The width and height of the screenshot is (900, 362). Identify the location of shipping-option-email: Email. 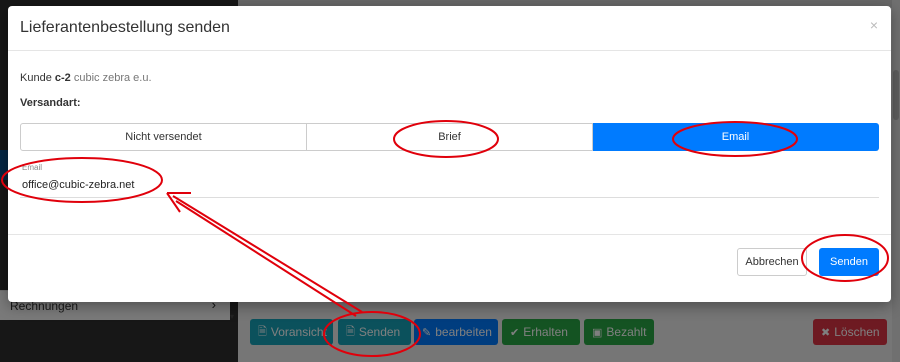
(736, 137).